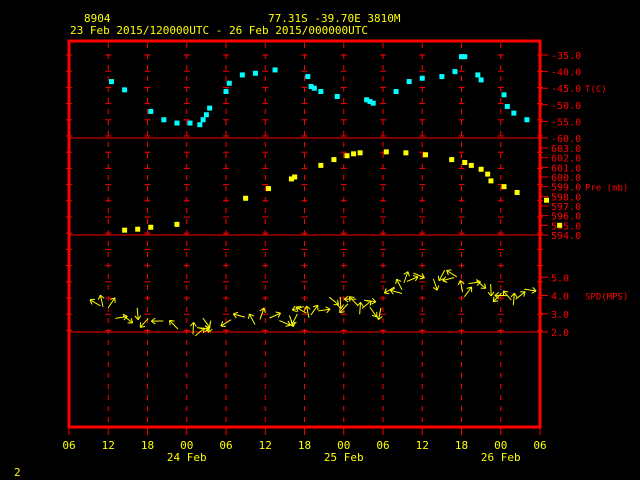 The height and width of the screenshot is (480, 640). Describe the element at coordinates (560, 297) in the screenshot. I see `y-tick-label: 4.0` at that location.